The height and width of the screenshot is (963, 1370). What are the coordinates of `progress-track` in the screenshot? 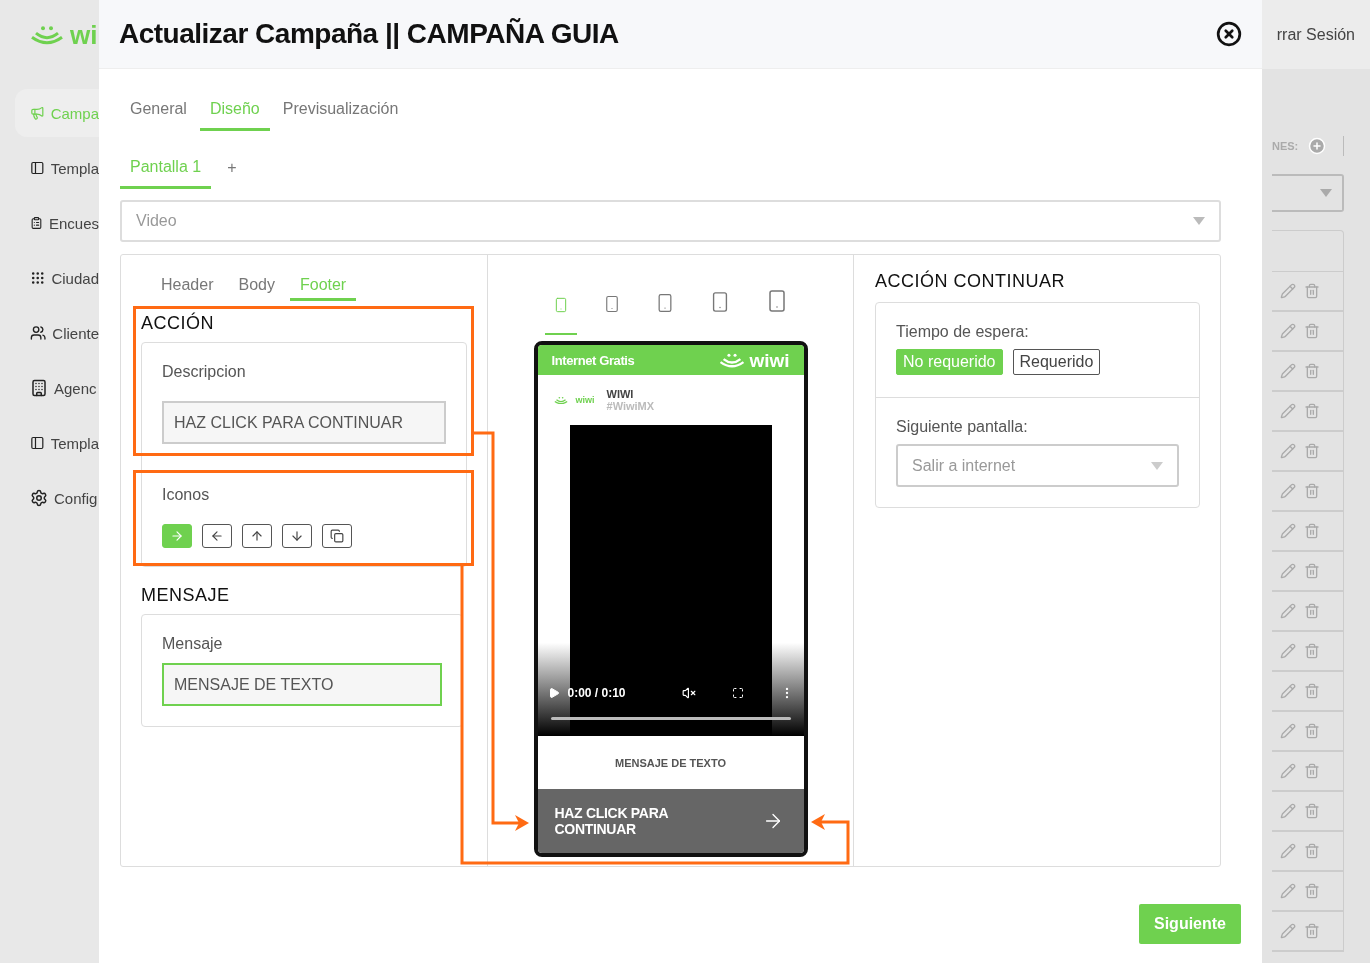 It's located at (670, 718).